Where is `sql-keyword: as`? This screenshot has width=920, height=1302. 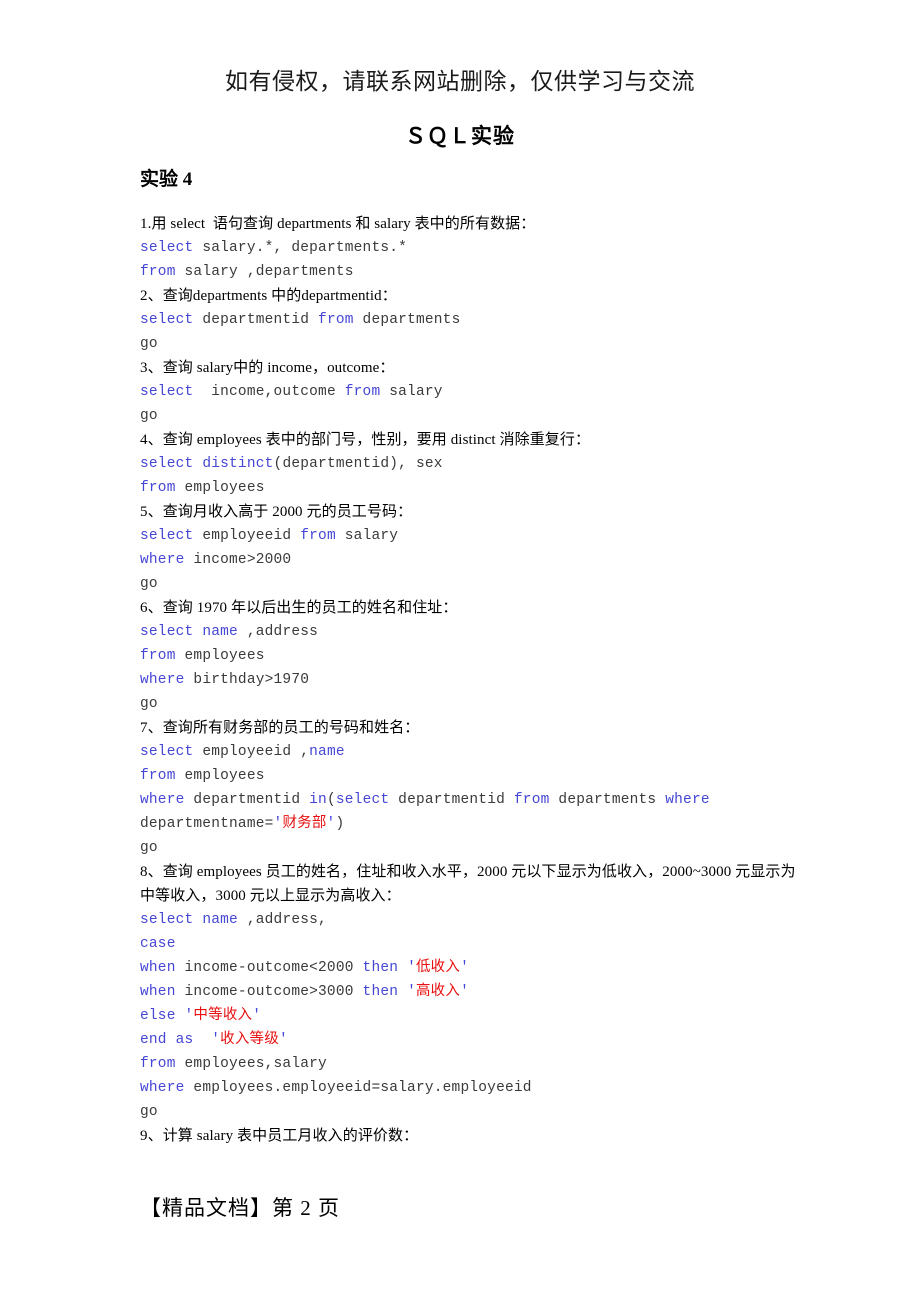 sql-keyword: as is located at coordinates (184, 1040).